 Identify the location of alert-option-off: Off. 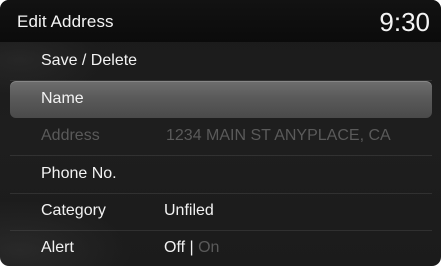
(174, 247).